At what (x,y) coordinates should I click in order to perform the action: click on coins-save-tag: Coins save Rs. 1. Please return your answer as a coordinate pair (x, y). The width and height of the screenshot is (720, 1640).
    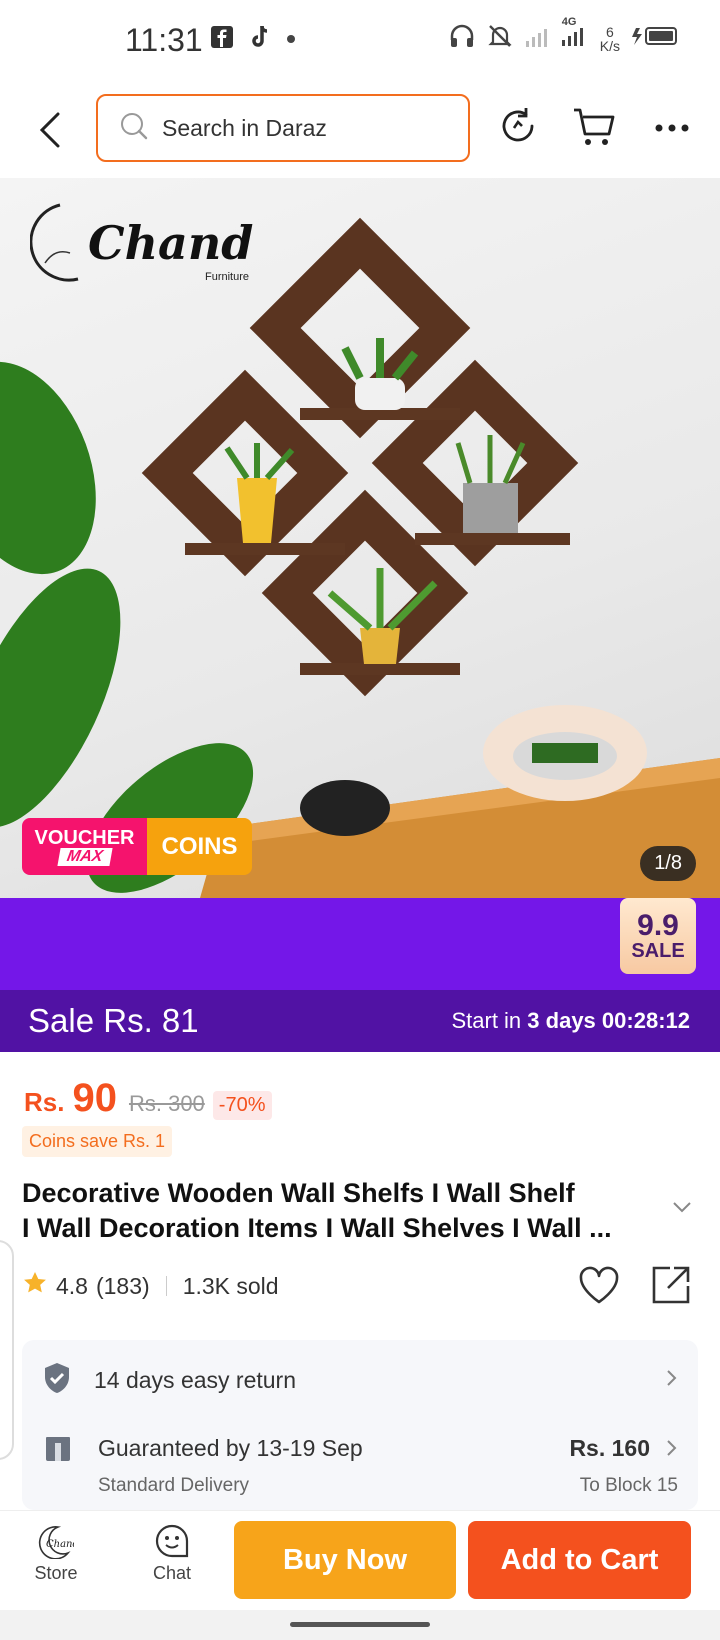
    Looking at the image, I should click on (97, 1141).